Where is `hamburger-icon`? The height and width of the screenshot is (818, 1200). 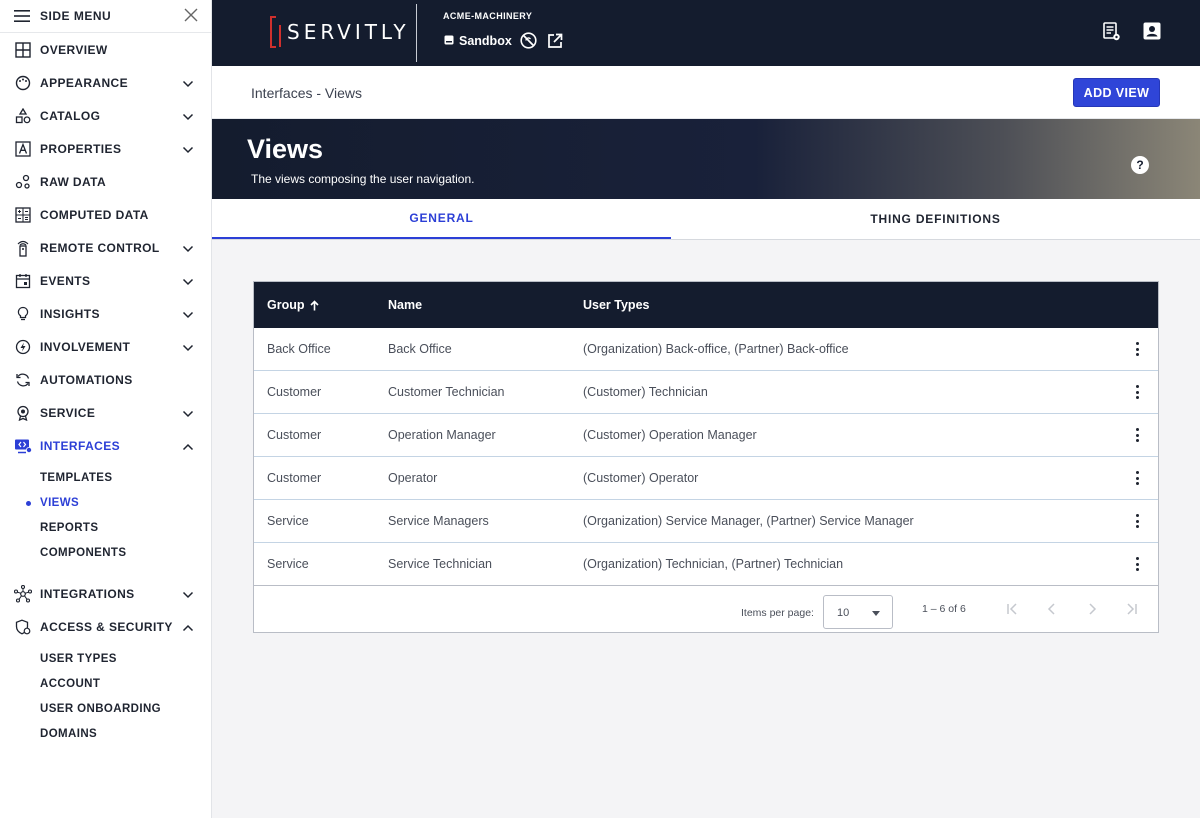 hamburger-icon is located at coordinates (22, 16).